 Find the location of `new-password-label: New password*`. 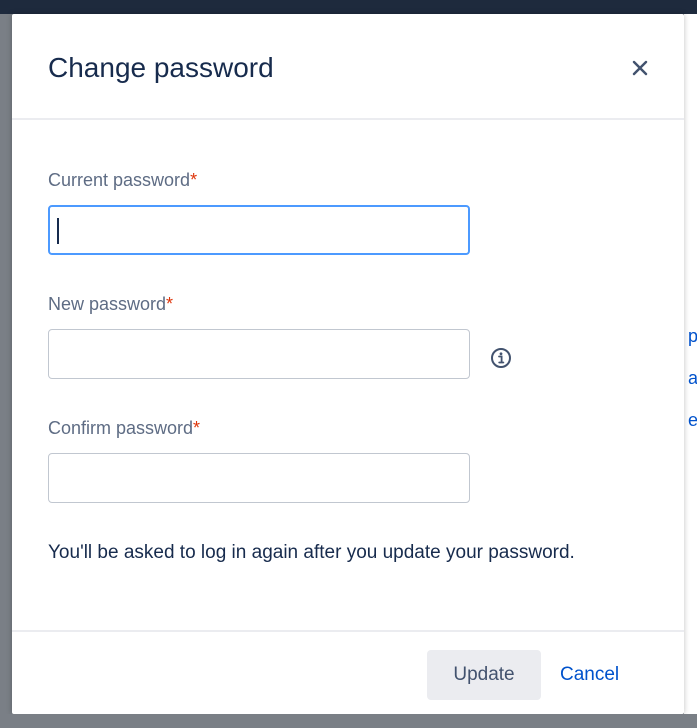

new-password-label: New password* is located at coordinates (110, 304).